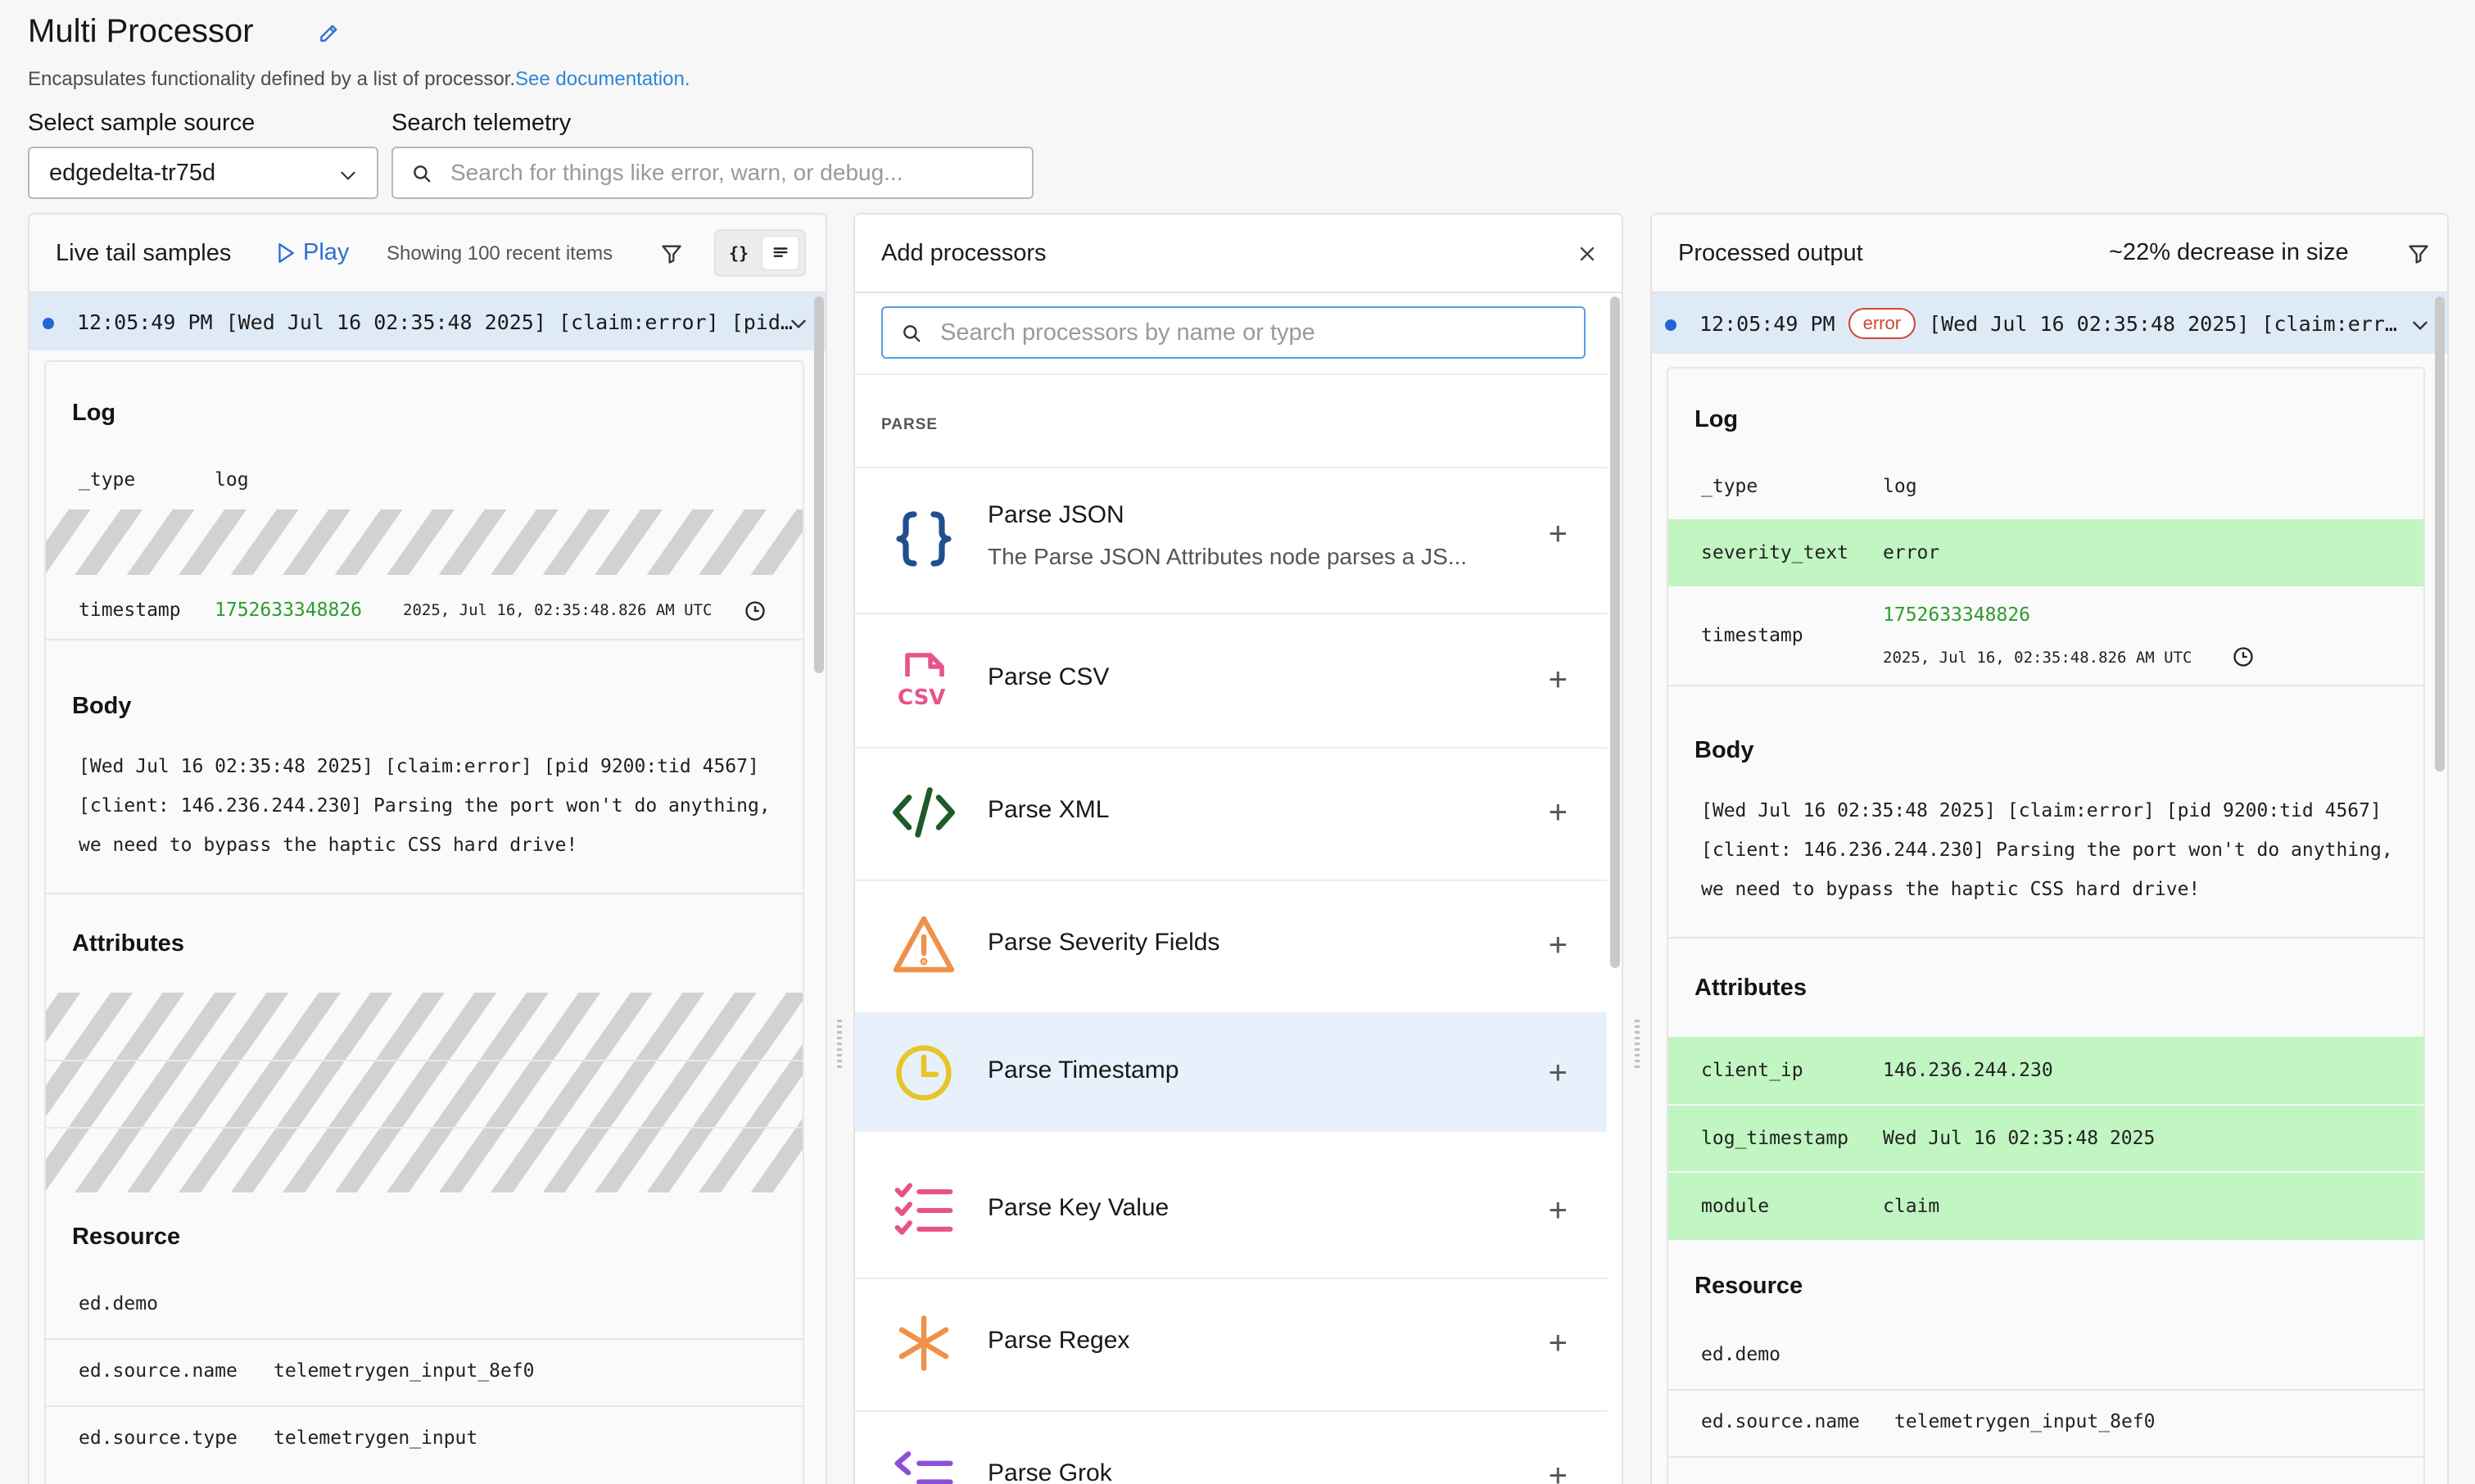  Describe the element at coordinates (425, 1438) in the screenshot. I see `resource-row: ed.source.type telemetrygen_input` at that location.